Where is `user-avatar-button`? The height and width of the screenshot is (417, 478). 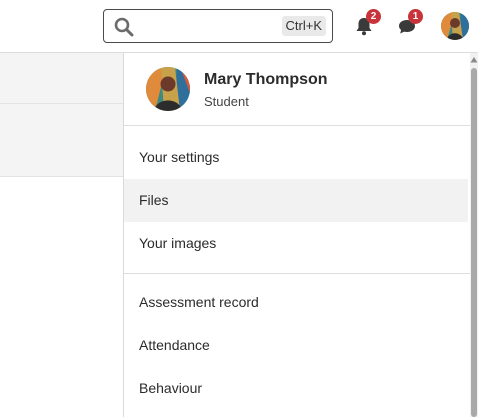 user-avatar-button is located at coordinates (455, 26).